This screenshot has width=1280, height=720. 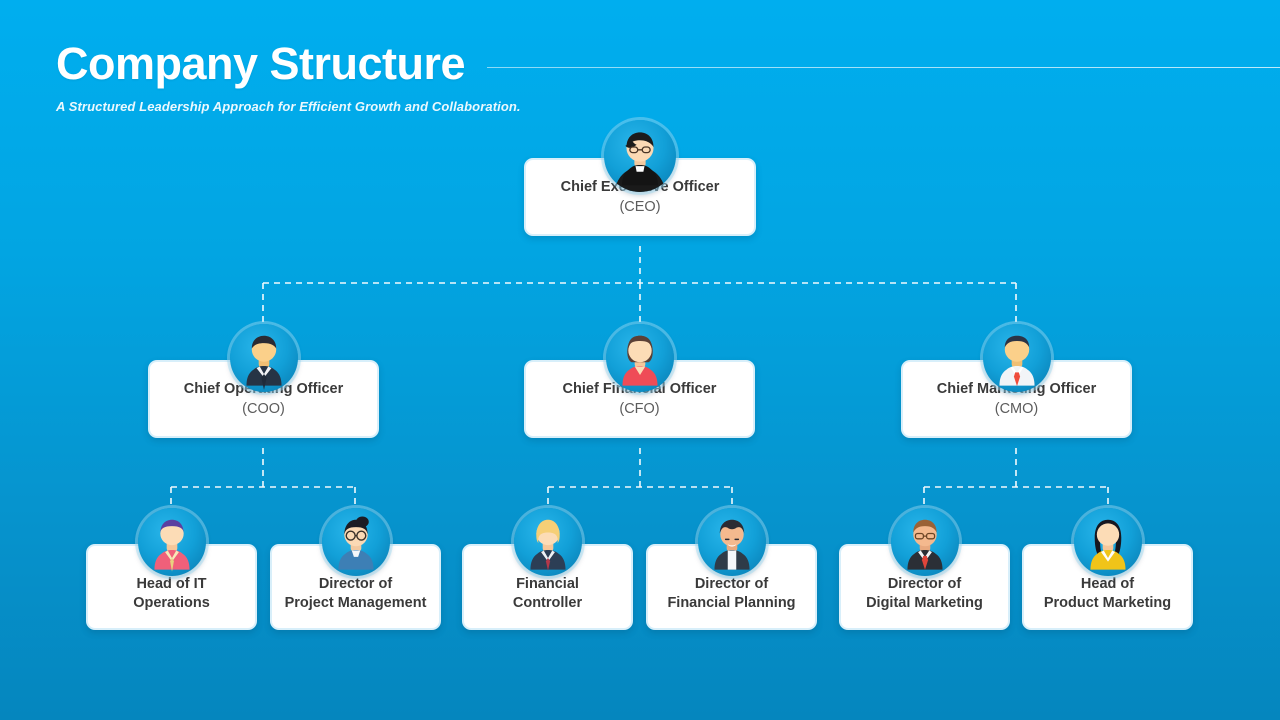 What do you see at coordinates (263, 358) in the screenshot?
I see `avatar-coo` at bounding box center [263, 358].